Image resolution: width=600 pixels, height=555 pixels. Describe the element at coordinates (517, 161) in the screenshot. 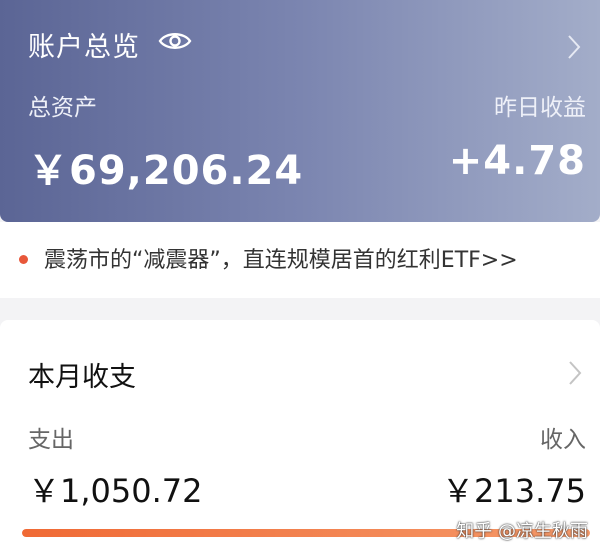

I see `yesterday-income-value: +4.78` at that location.